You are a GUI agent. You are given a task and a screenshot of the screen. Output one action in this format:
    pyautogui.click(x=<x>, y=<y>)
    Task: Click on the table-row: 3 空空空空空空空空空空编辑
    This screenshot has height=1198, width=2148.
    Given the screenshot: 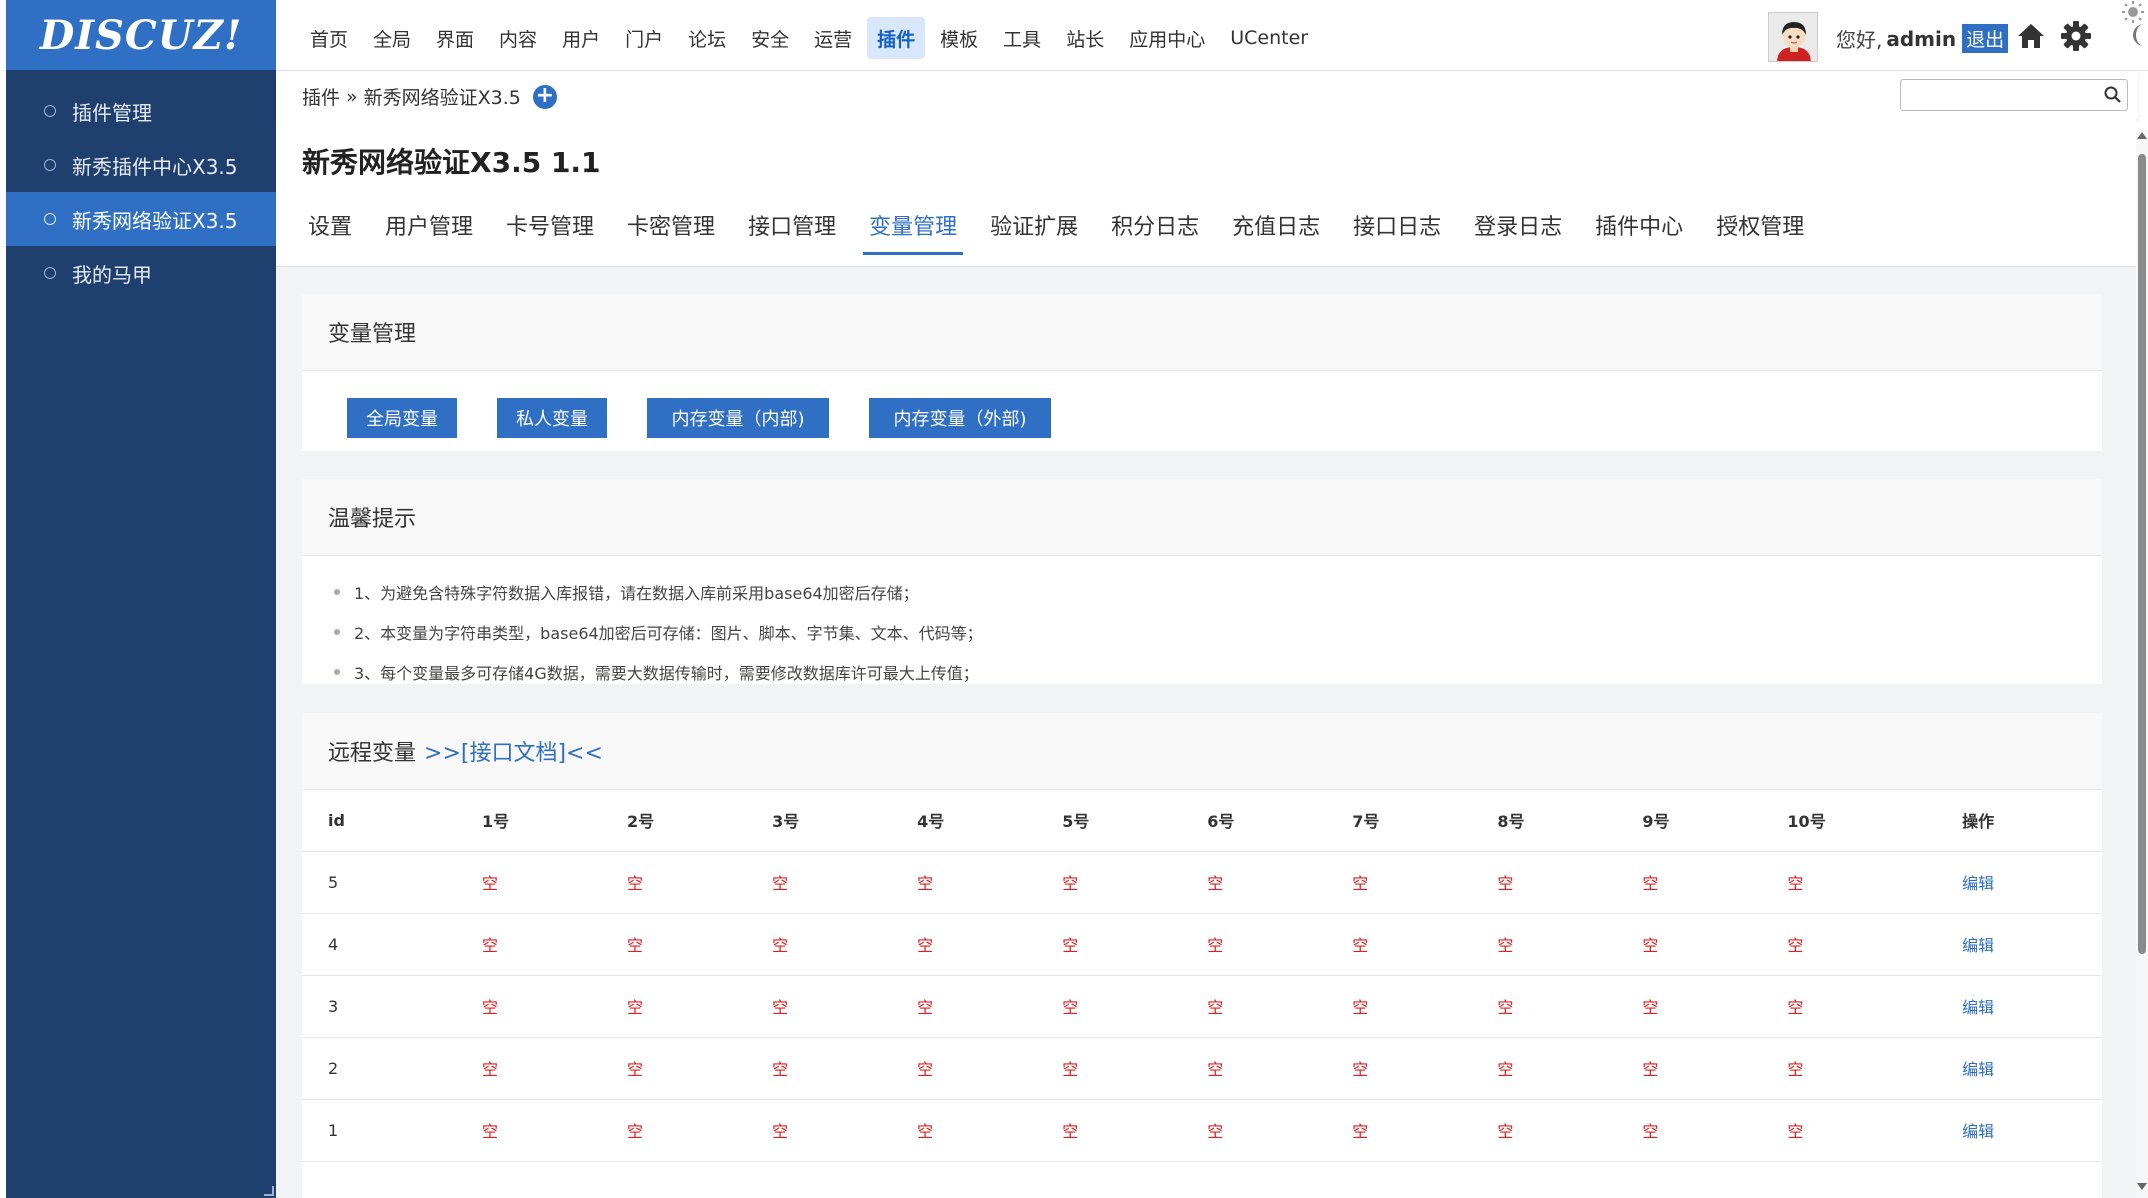 What is the action you would take?
    pyautogui.click(x=1202, y=1006)
    